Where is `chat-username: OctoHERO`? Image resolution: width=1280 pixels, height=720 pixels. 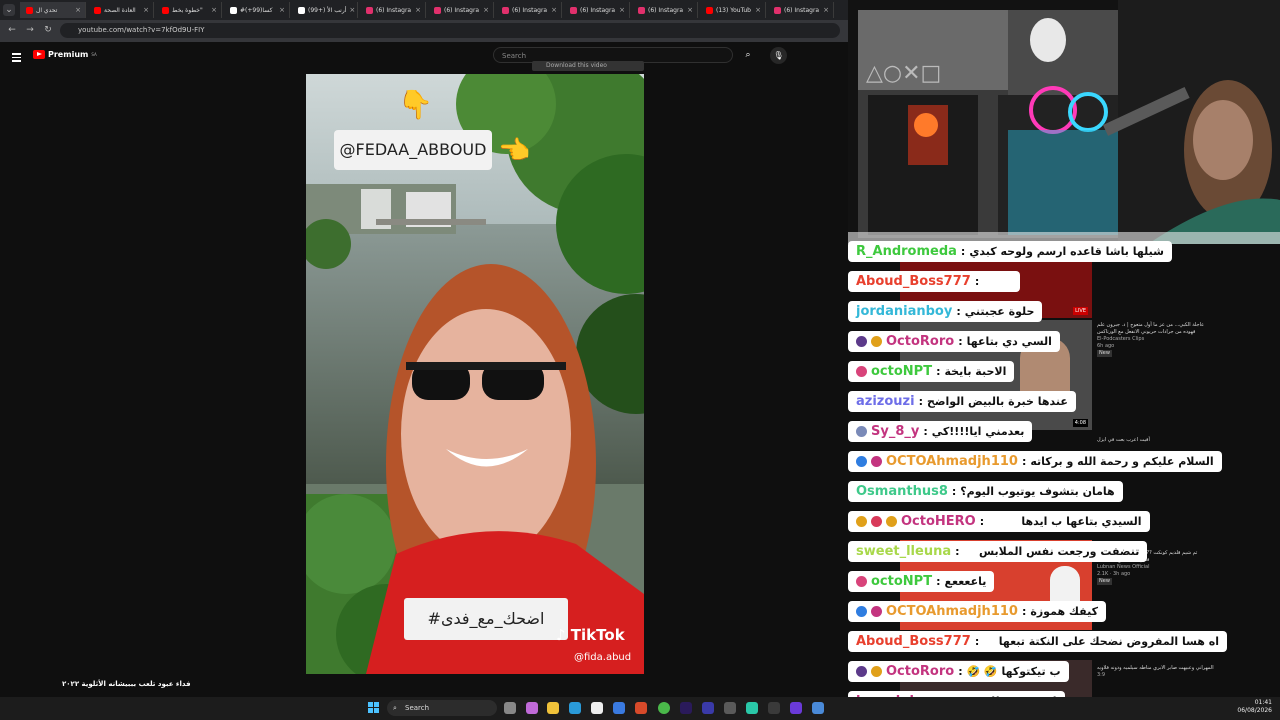 chat-username: OctoHERO is located at coordinates (938, 521).